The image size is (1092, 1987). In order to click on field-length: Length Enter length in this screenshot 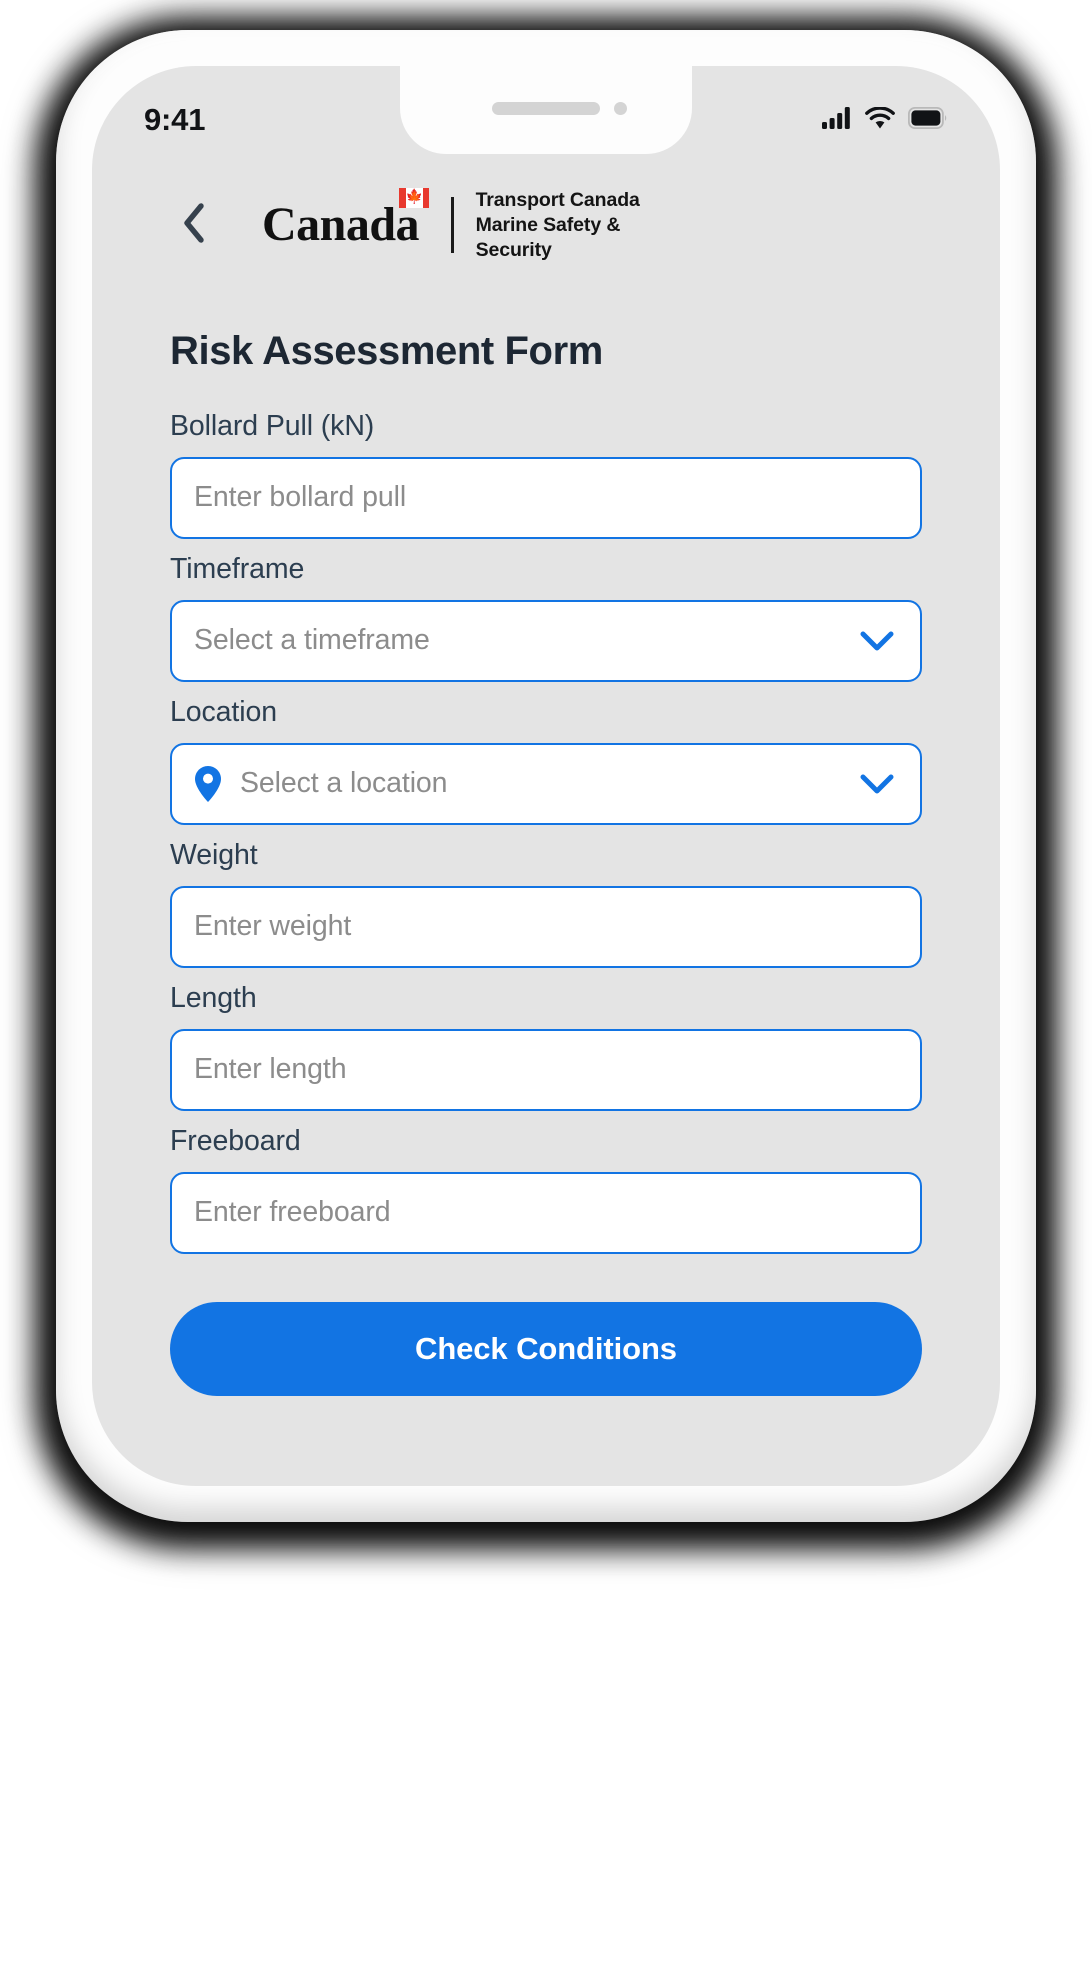, I will do `click(546, 1046)`.